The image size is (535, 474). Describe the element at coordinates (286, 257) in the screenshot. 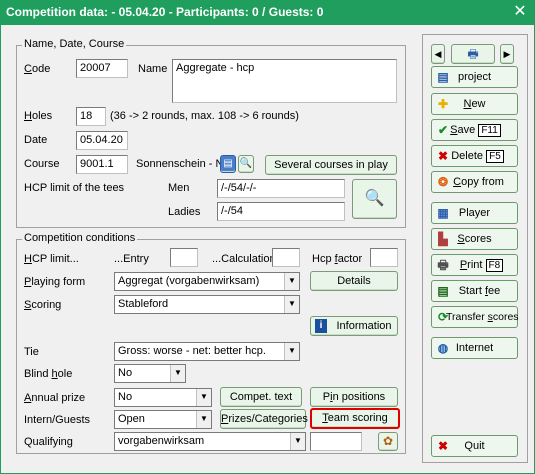

I see `calculation-field` at that location.